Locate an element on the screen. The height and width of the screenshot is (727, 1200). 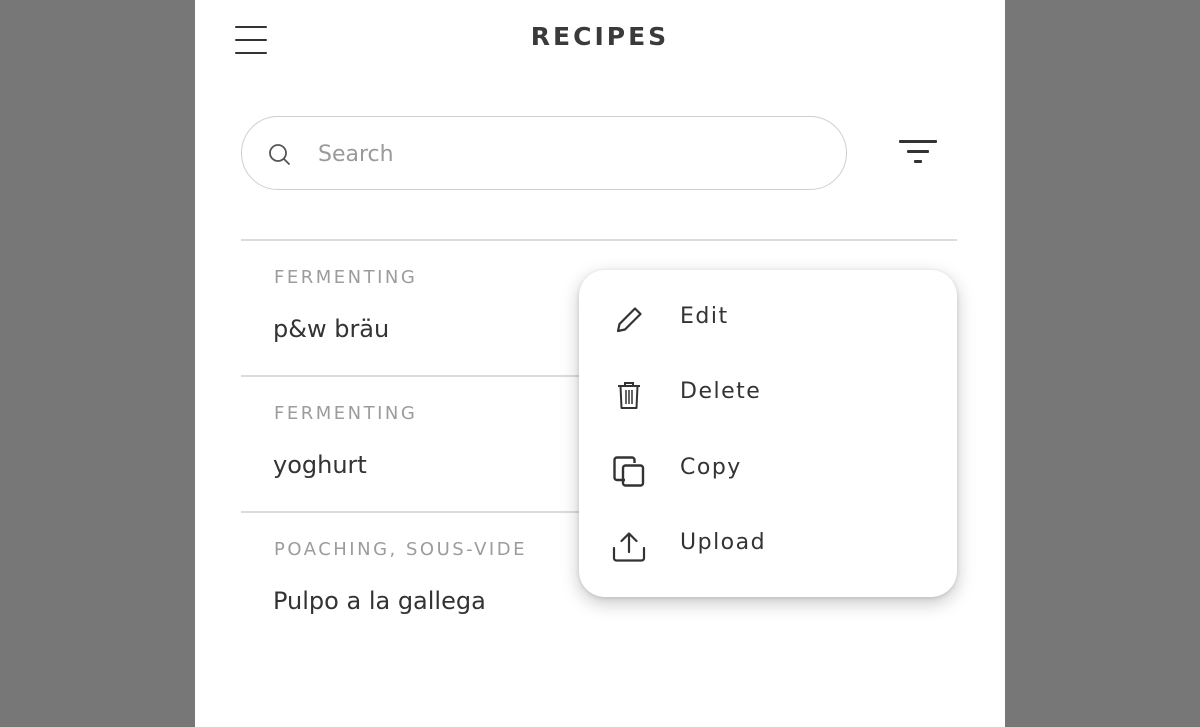
recipe-name: yoghurt is located at coordinates (320, 465).